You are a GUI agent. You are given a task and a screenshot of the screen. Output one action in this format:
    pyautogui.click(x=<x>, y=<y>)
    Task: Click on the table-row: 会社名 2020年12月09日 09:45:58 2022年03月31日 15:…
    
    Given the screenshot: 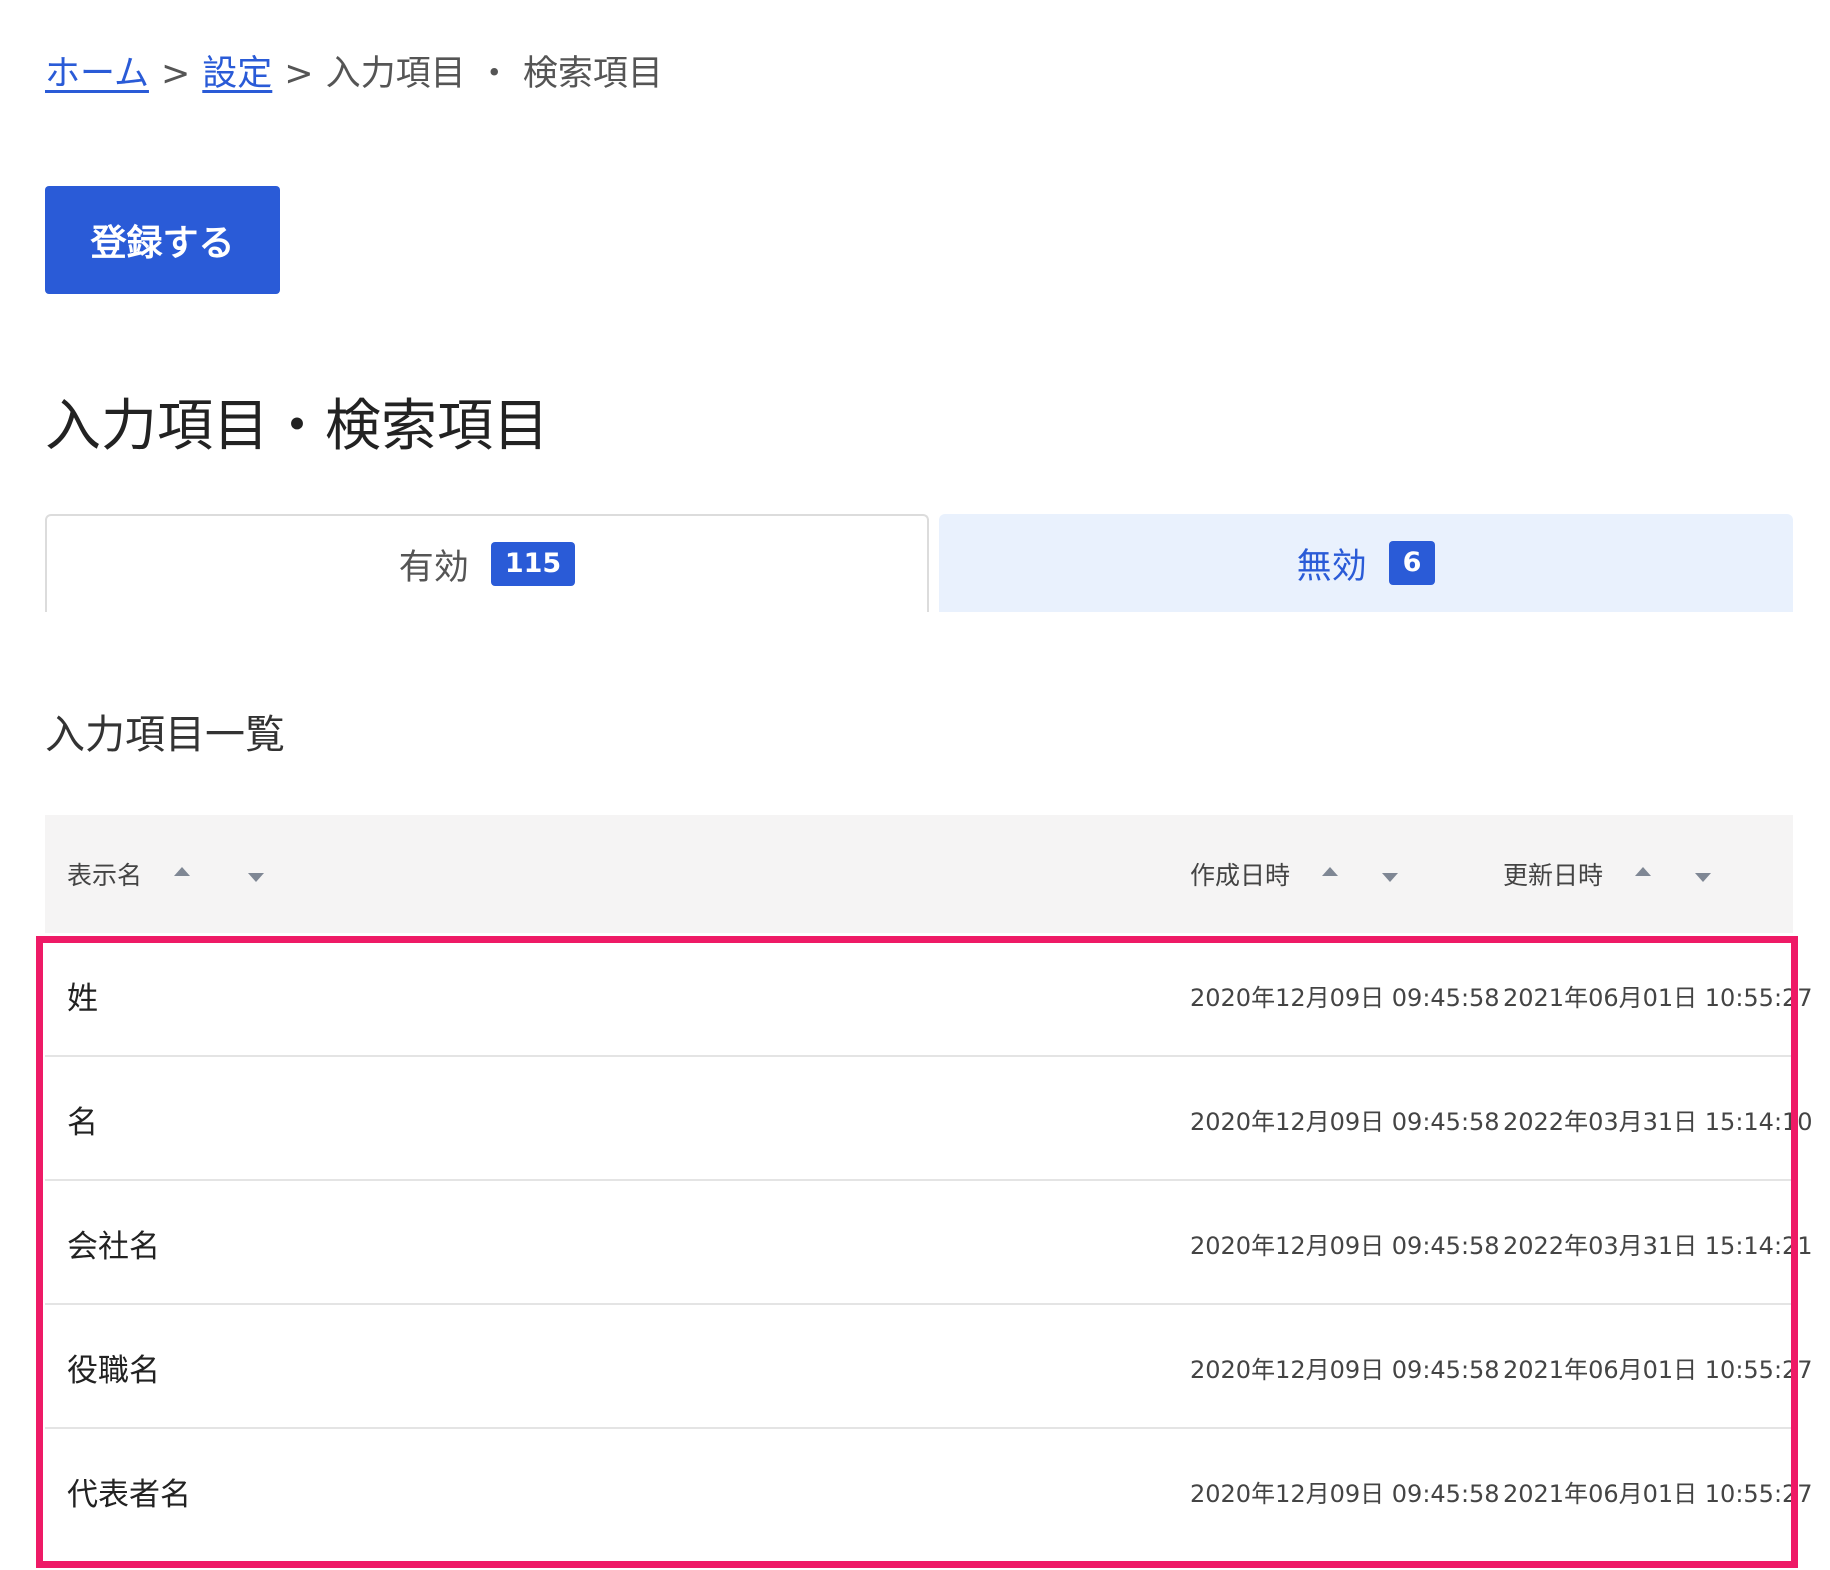 What is the action you would take?
    pyautogui.click(x=929, y=1243)
    